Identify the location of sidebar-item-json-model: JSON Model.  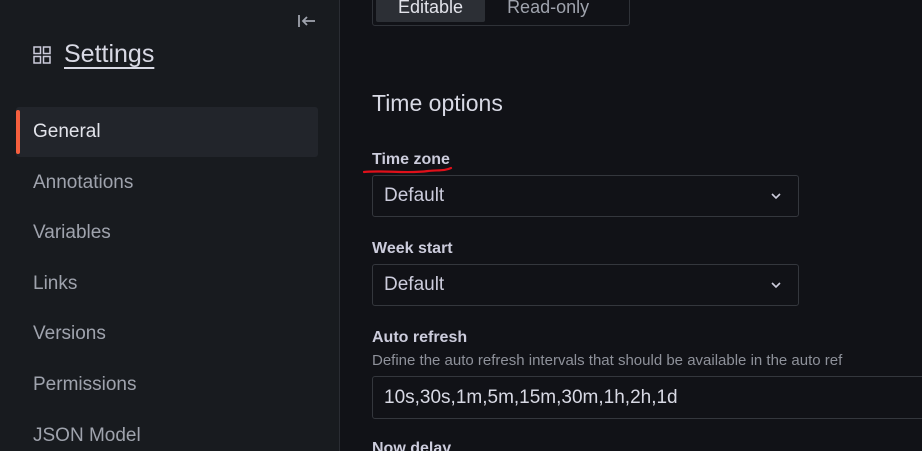
(167, 431).